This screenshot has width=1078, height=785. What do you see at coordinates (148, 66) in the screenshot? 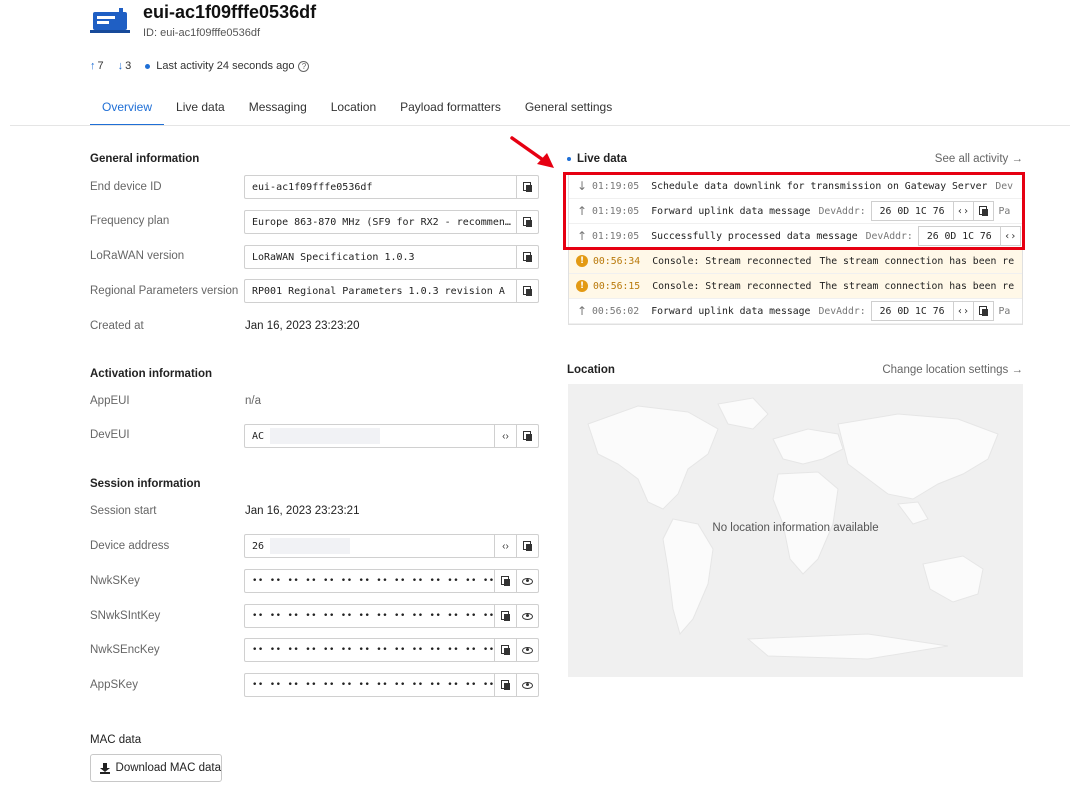
I see `activity-dot-icon` at bounding box center [148, 66].